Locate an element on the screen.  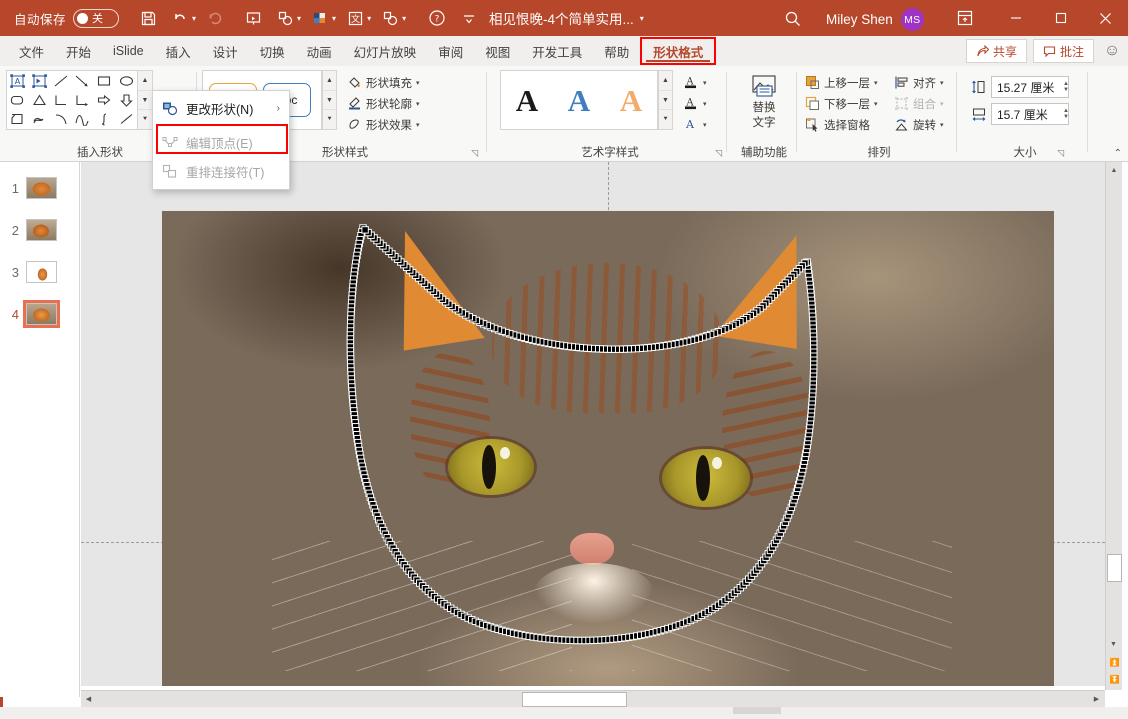
tab-islide: iSlide is located at coordinates (128, 51).